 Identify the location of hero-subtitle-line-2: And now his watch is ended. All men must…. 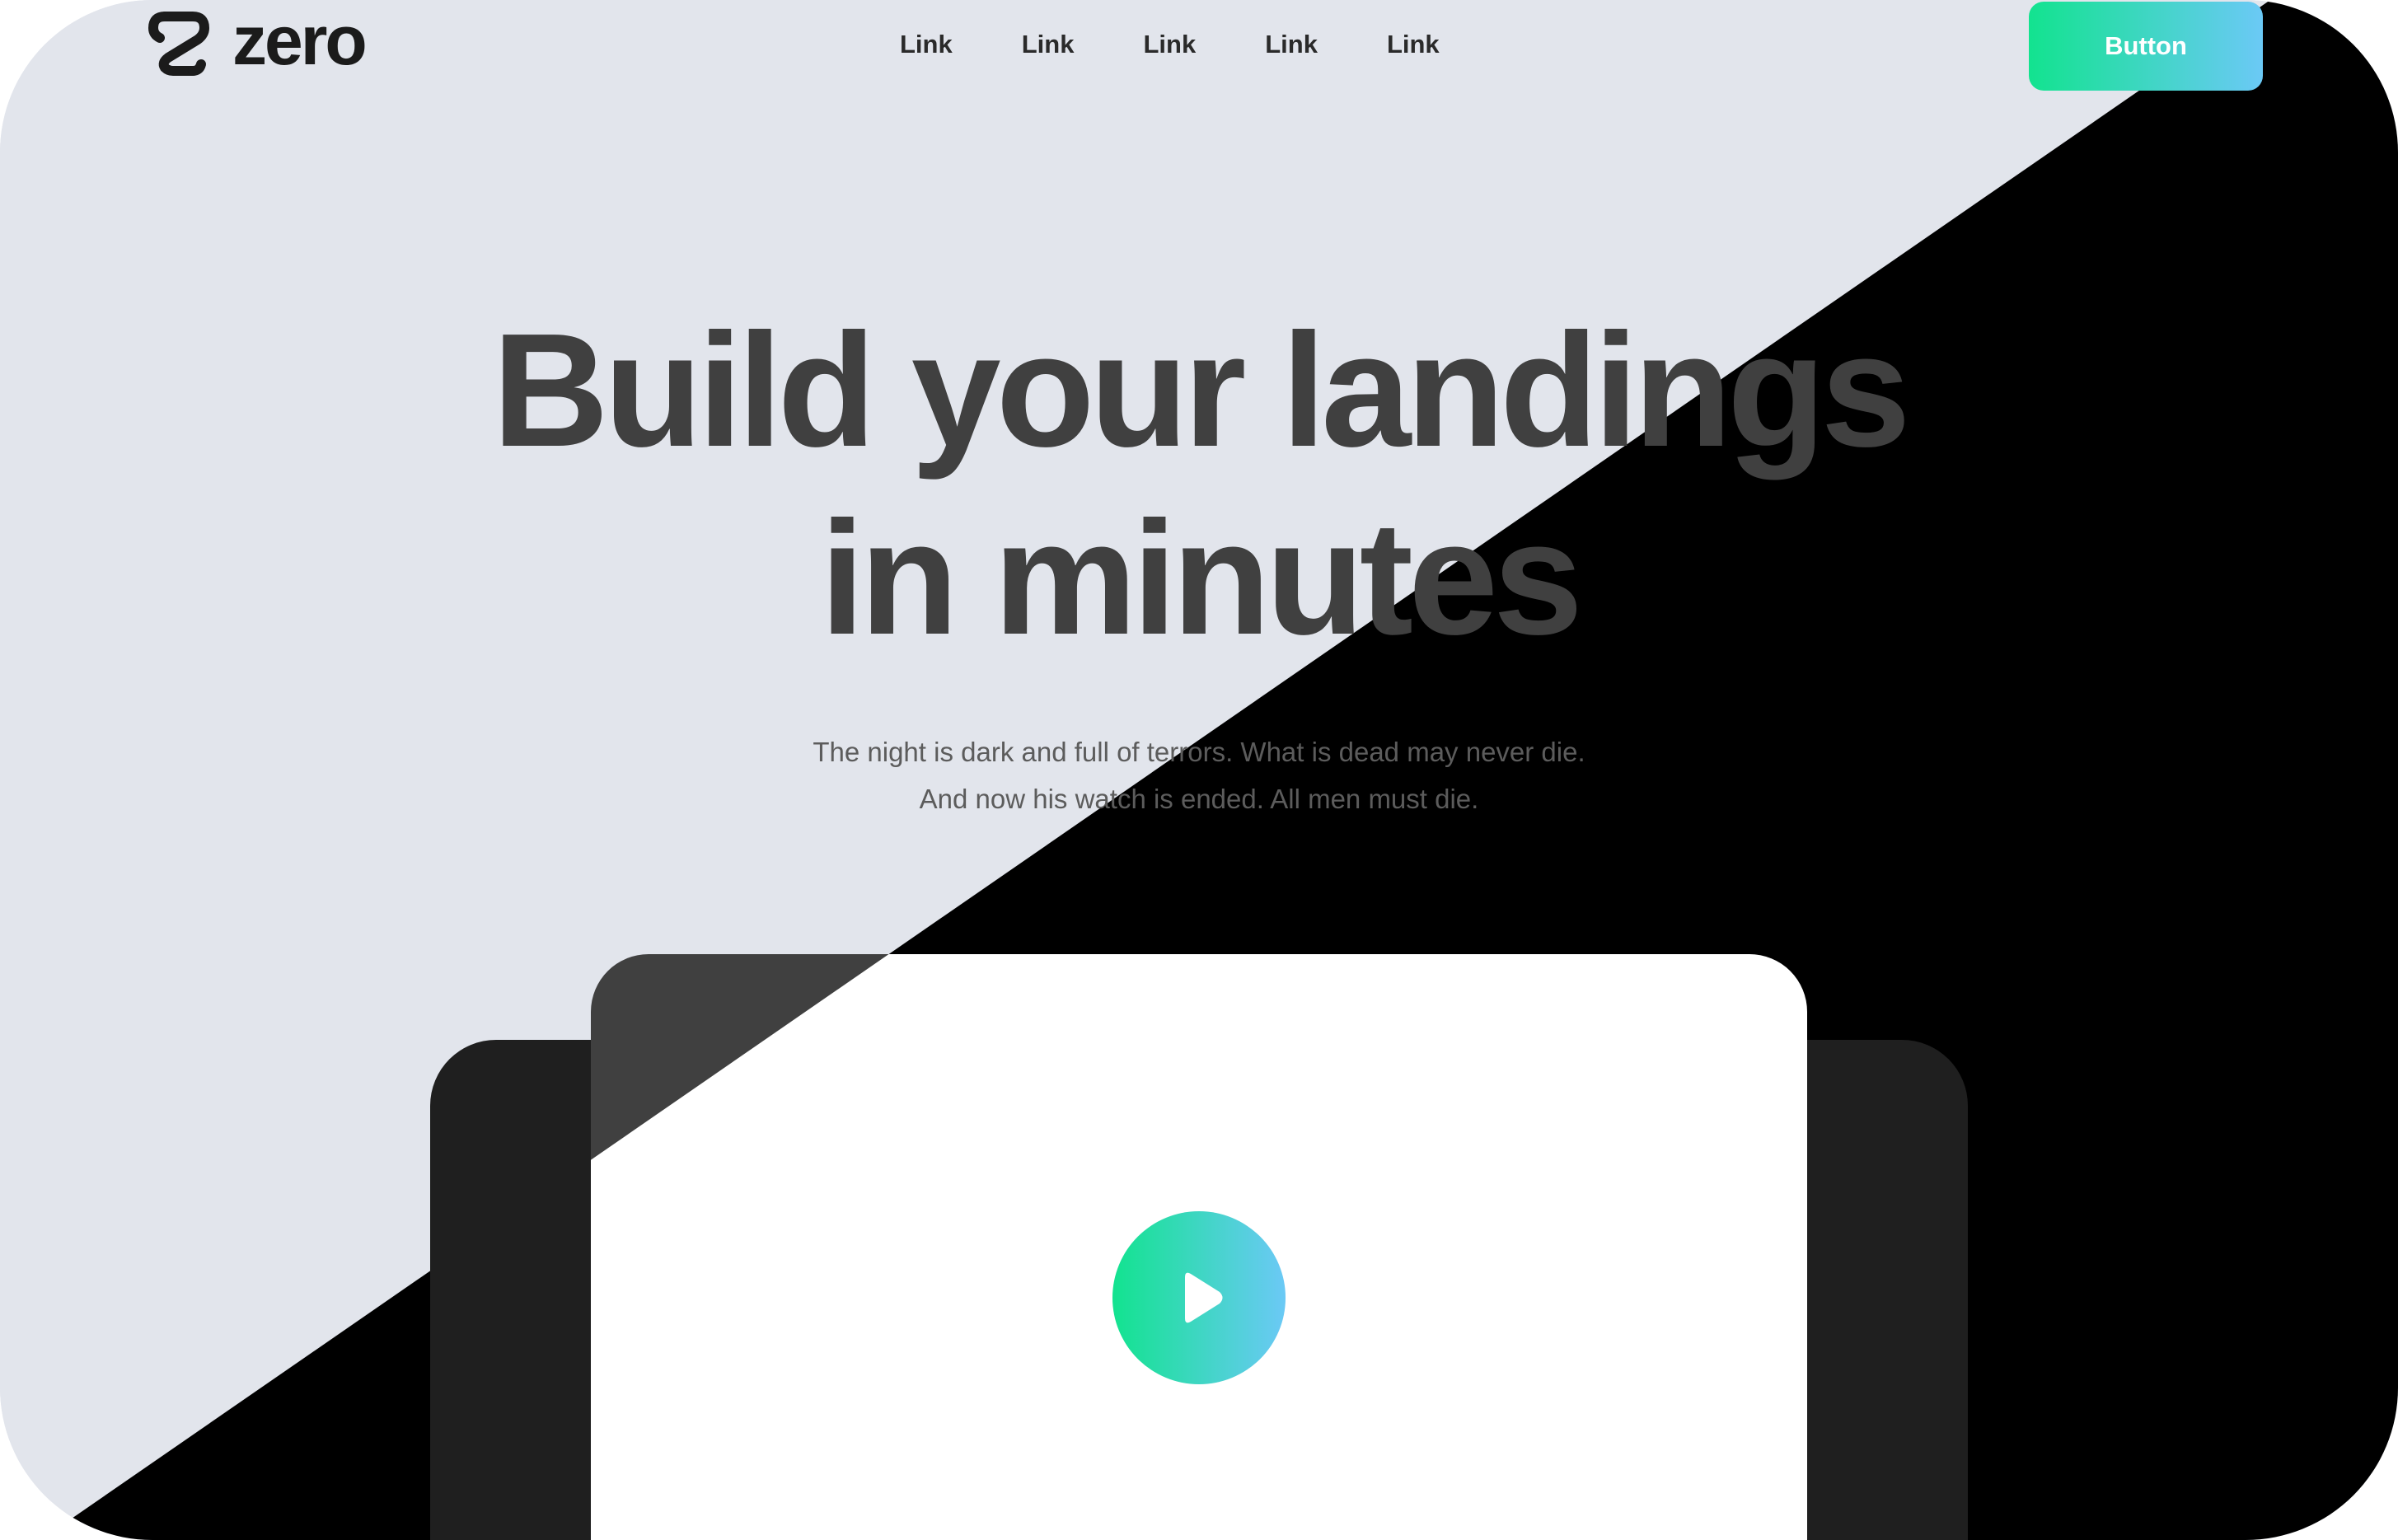
(1199, 799).